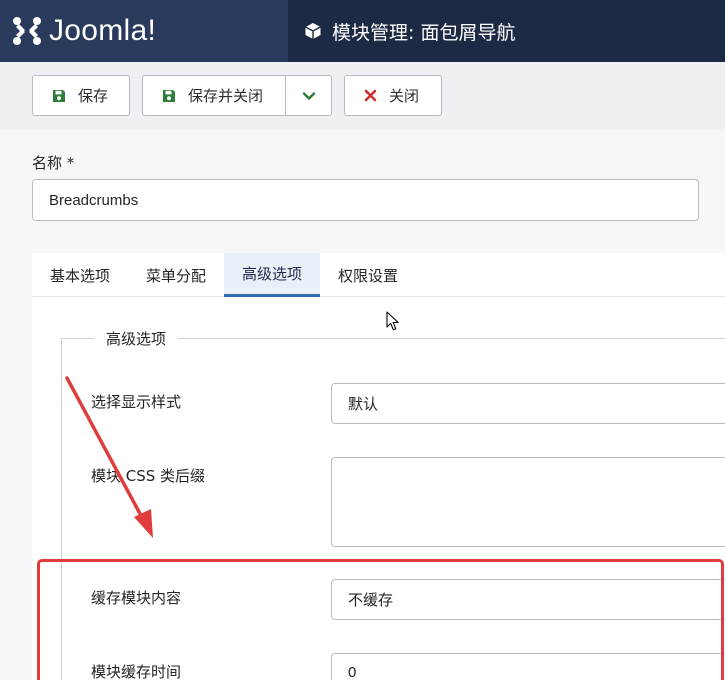 The height and width of the screenshot is (680, 725). What do you see at coordinates (365, 200) in the screenshot?
I see `name-input: Breadcrumbs` at bounding box center [365, 200].